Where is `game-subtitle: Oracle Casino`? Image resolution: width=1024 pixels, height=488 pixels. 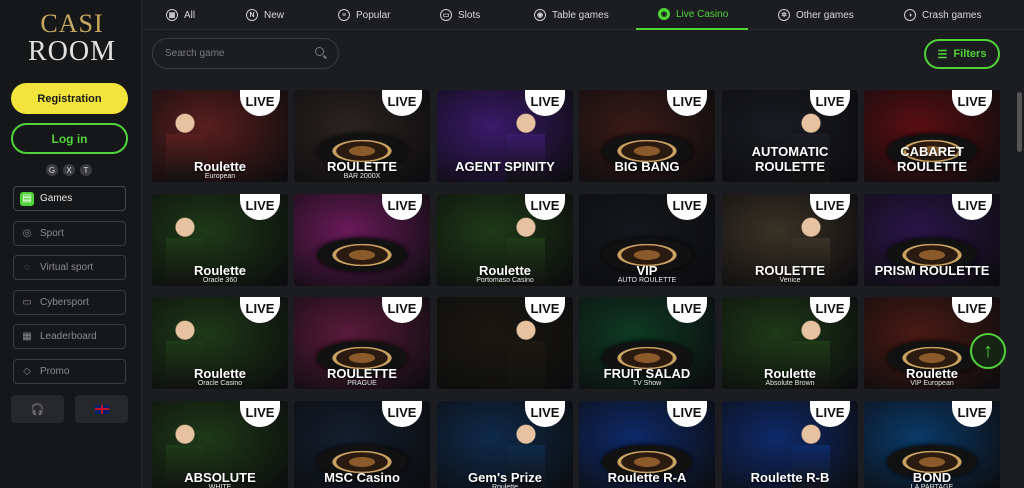 game-subtitle: Oracle Casino is located at coordinates (220, 383).